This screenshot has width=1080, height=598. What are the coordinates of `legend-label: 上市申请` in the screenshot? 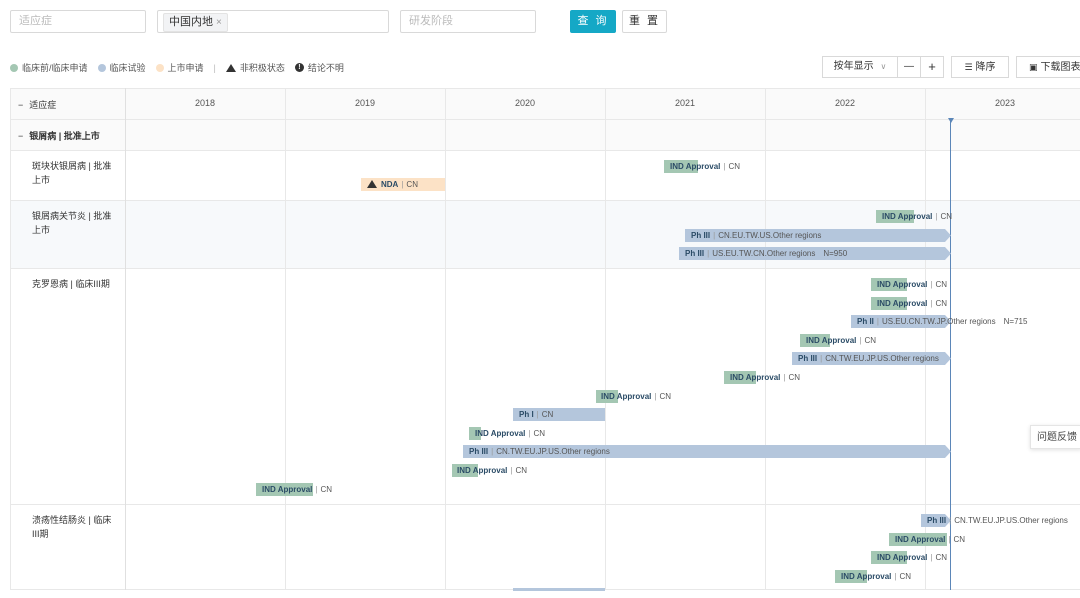 It's located at (185, 68).